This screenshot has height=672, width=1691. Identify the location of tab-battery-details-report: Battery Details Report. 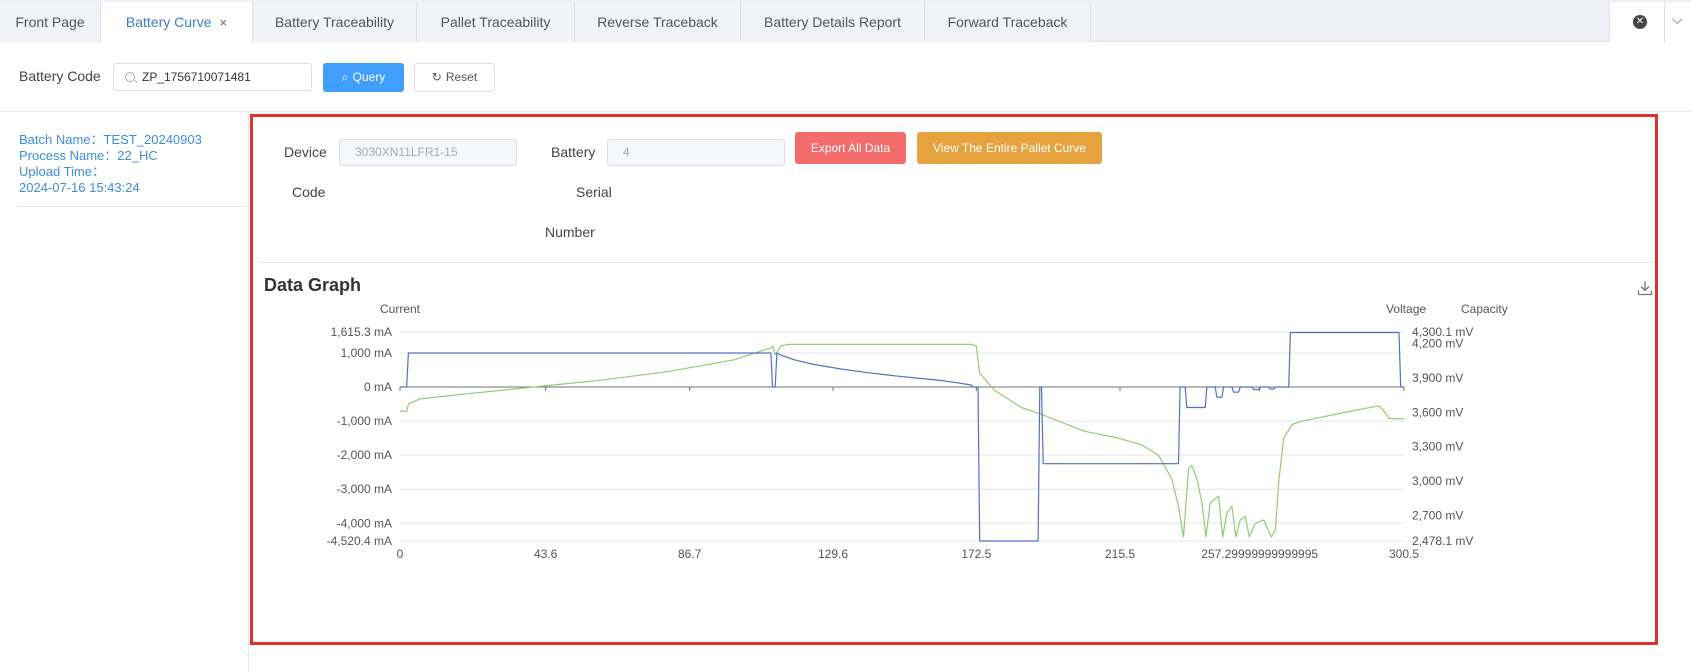
(833, 22).